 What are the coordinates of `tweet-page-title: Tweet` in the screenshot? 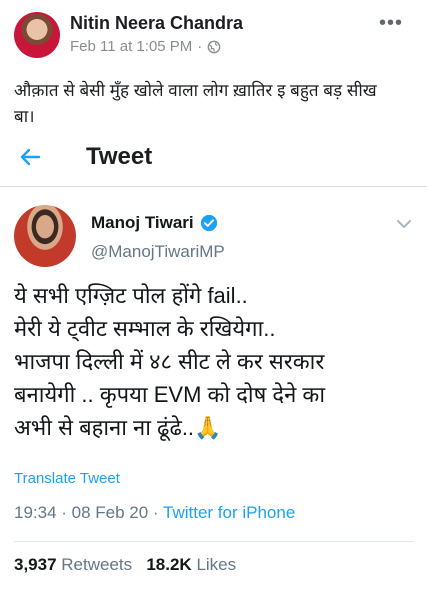 It's located at (119, 156).